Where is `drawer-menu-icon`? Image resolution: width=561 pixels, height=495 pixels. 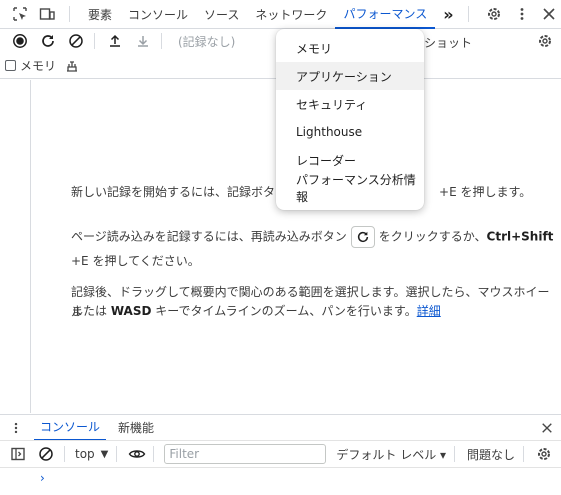
drawer-menu-icon is located at coordinates (16, 428).